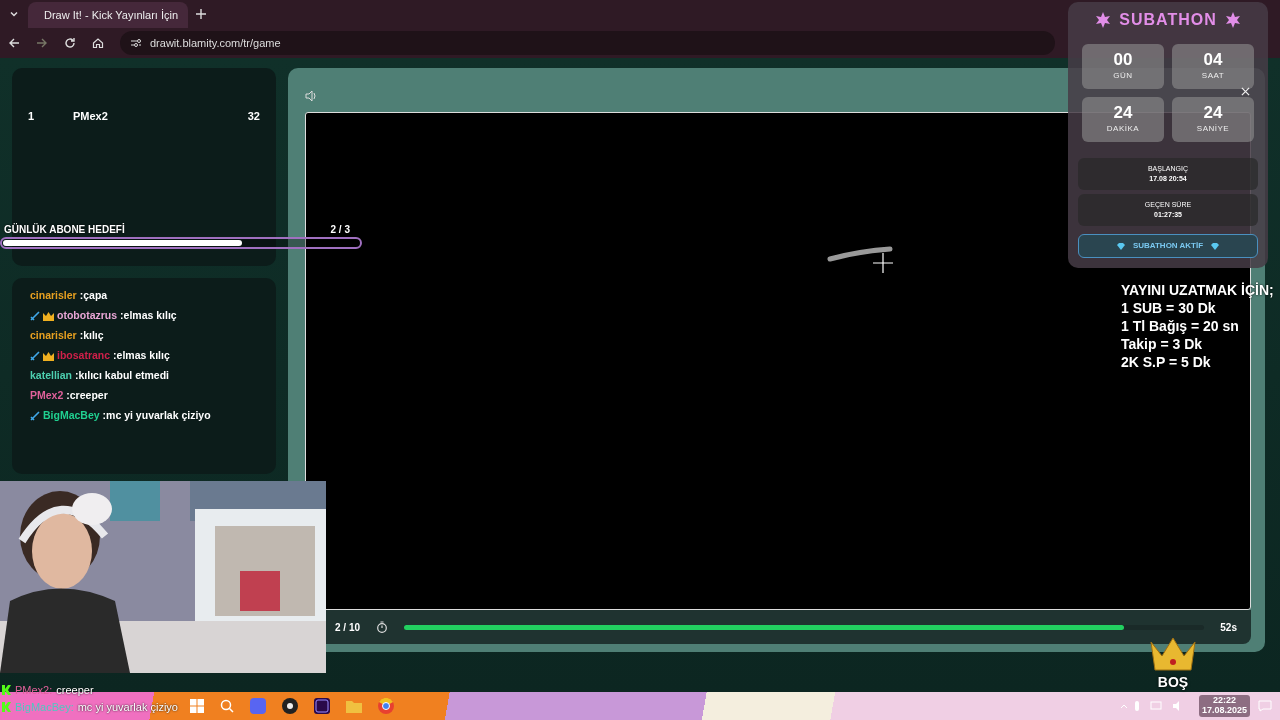 The height and width of the screenshot is (720, 1280). I want to click on chat-username: katellian, so click(51, 376).